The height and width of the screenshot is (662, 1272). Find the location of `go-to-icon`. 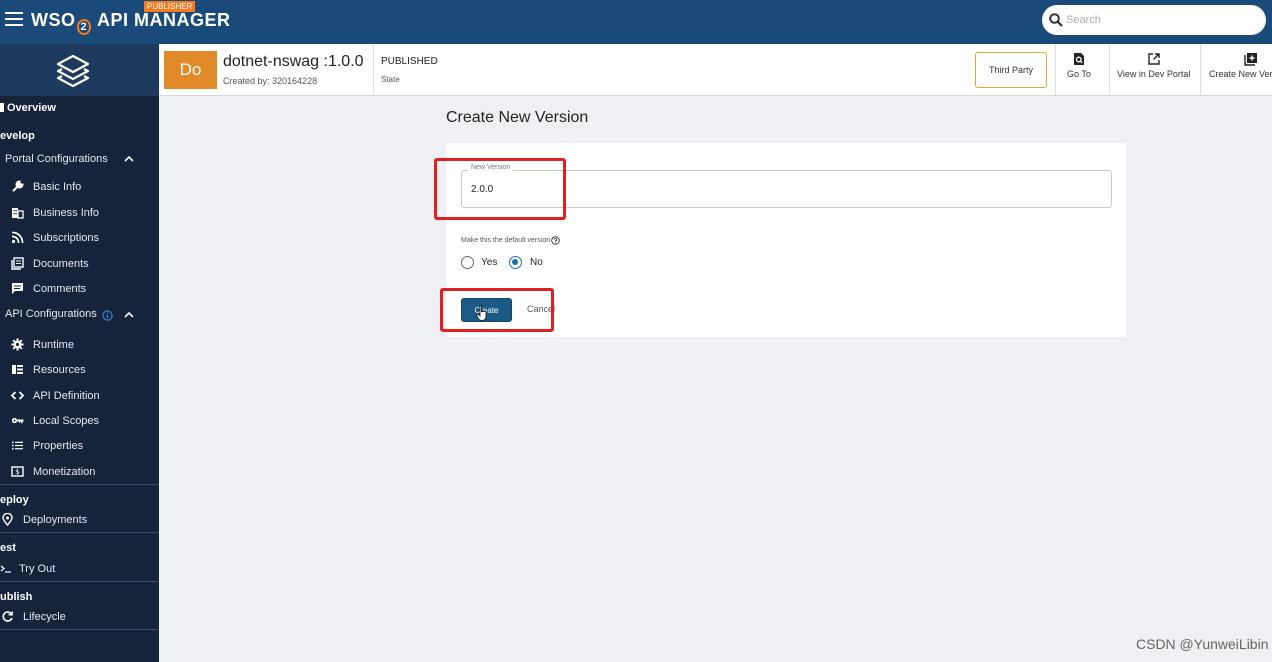

go-to-icon is located at coordinates (1078, 59).